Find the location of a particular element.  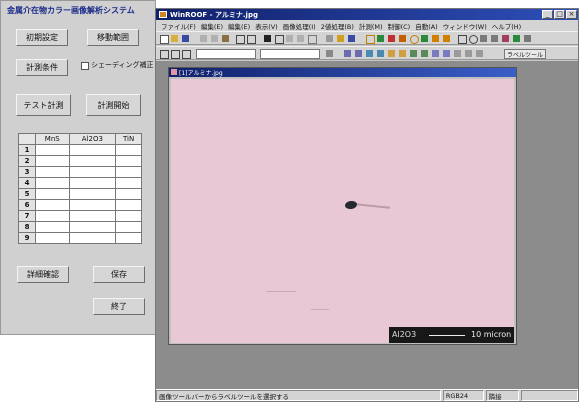

image-window-titlebar: [1]アルミナ.jpg is located at coordinates (342, 72).